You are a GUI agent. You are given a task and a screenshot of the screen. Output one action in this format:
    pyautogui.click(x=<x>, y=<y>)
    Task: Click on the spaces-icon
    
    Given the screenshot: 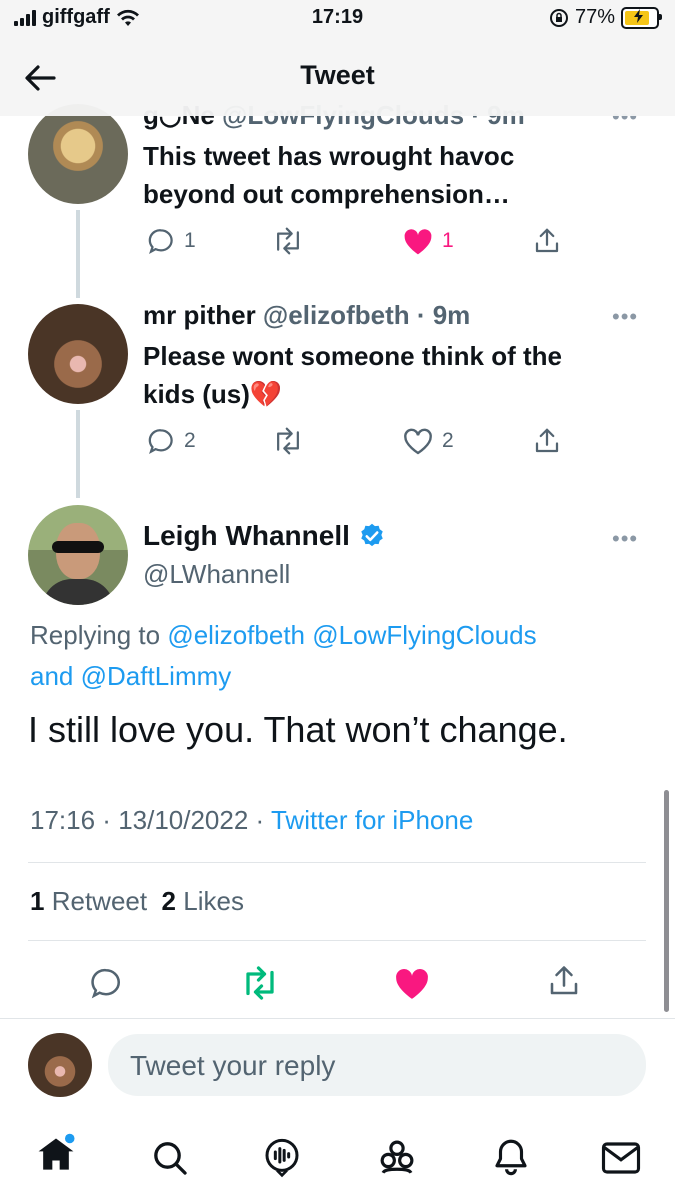 What is the action you would take?
    pyautogui.click(x=282, y=1157)
    